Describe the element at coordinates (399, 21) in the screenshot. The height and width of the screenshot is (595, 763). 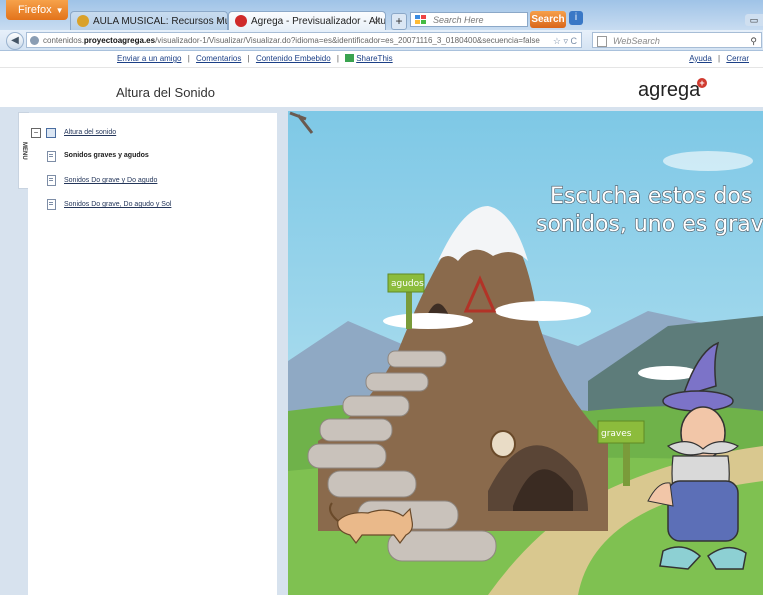
I see `new-tab-button: +` at that location.